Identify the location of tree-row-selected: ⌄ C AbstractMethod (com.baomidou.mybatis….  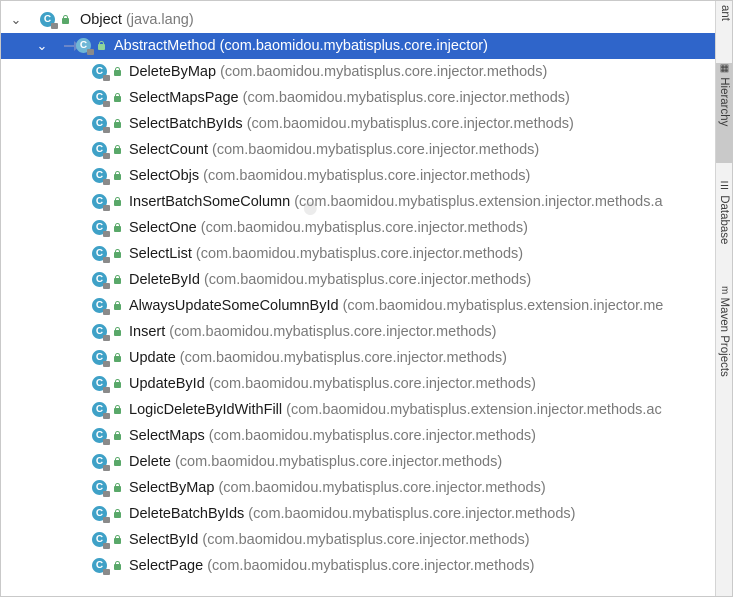
(358, 46).